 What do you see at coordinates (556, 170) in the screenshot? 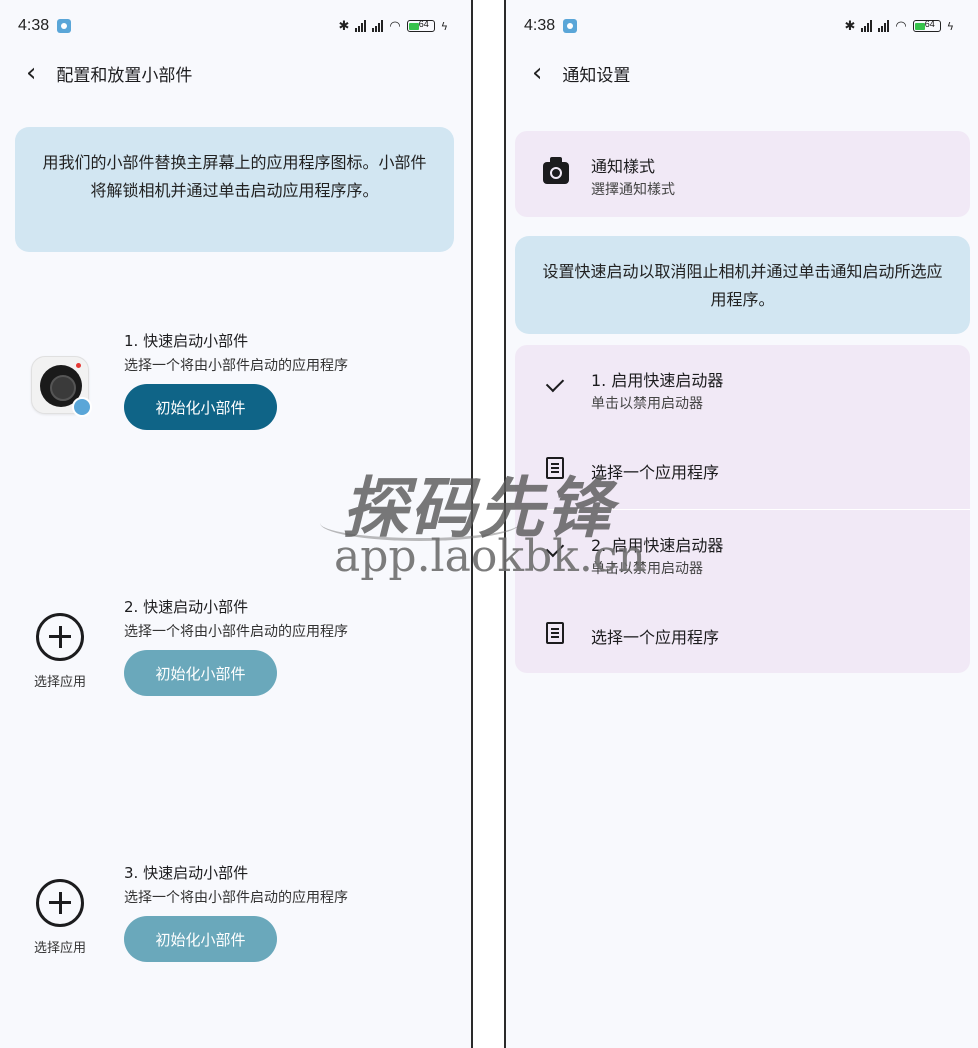
I see `camera-icon` at bounding box center [556, 170].